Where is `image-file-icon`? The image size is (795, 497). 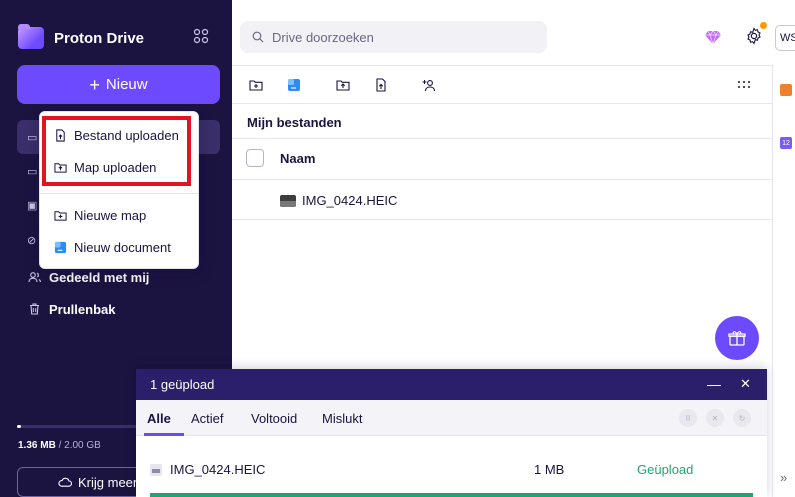 image-file-icon is located at coordinates (156, 469).